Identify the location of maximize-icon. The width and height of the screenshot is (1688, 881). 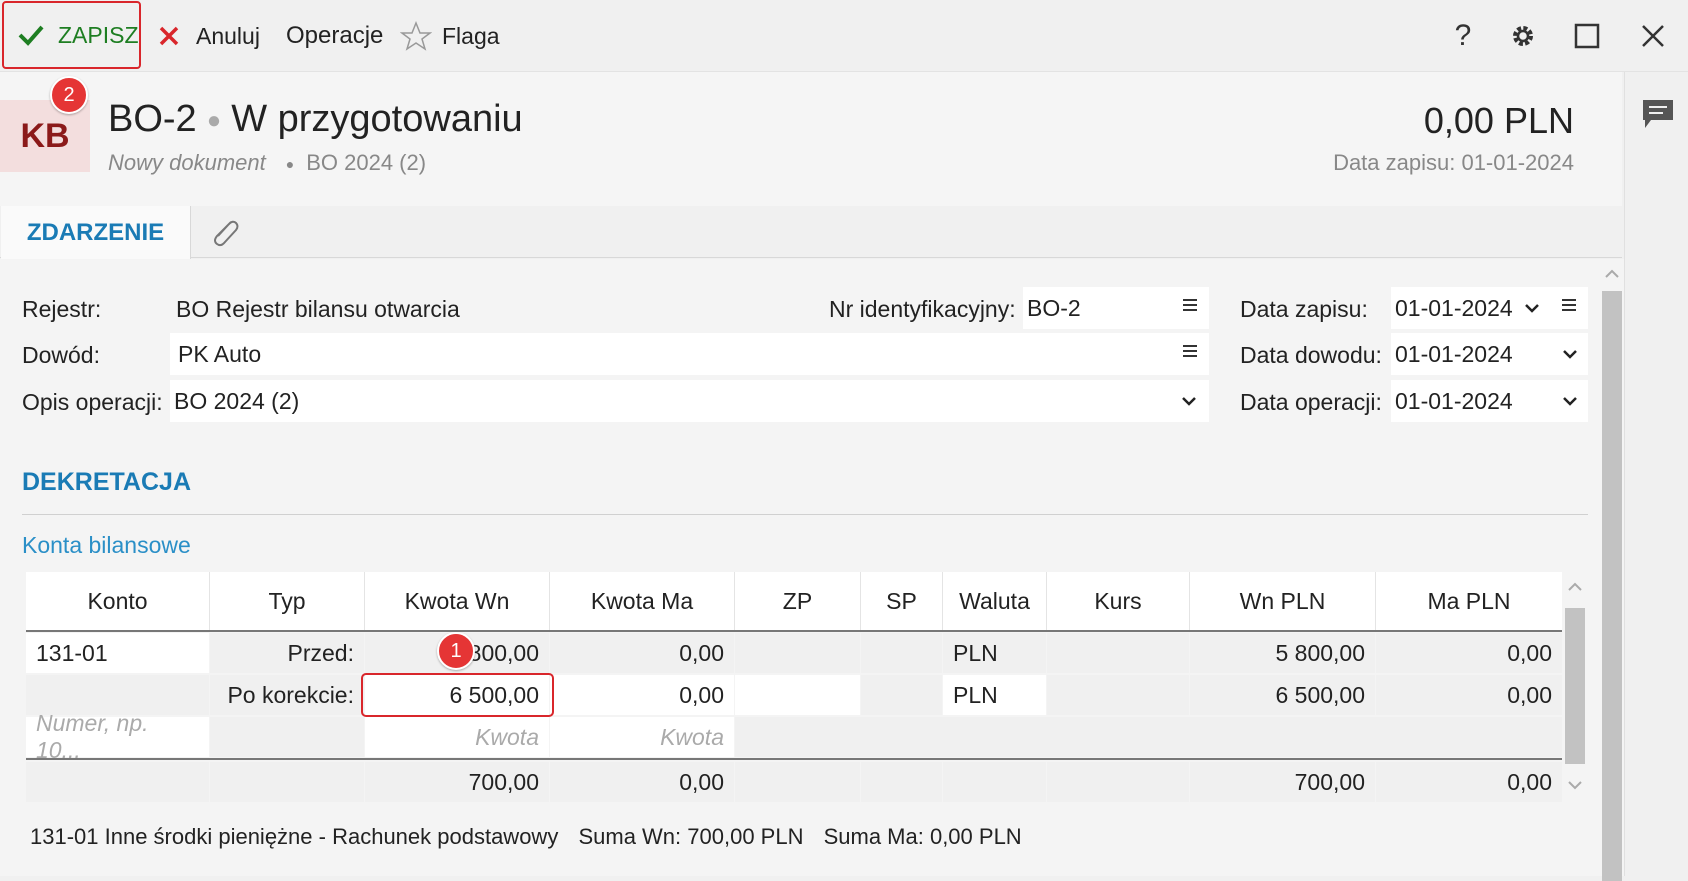
(1587, 36).